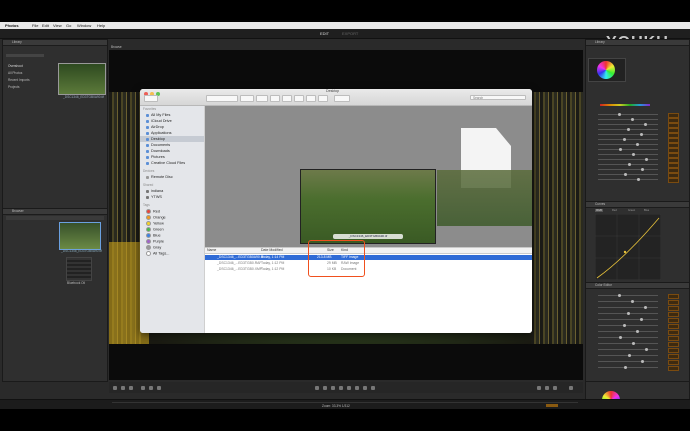 The width and height of the screenshot is (690, 431). I want to click on folder-overshoot: Overshoot, so click(15, 66).